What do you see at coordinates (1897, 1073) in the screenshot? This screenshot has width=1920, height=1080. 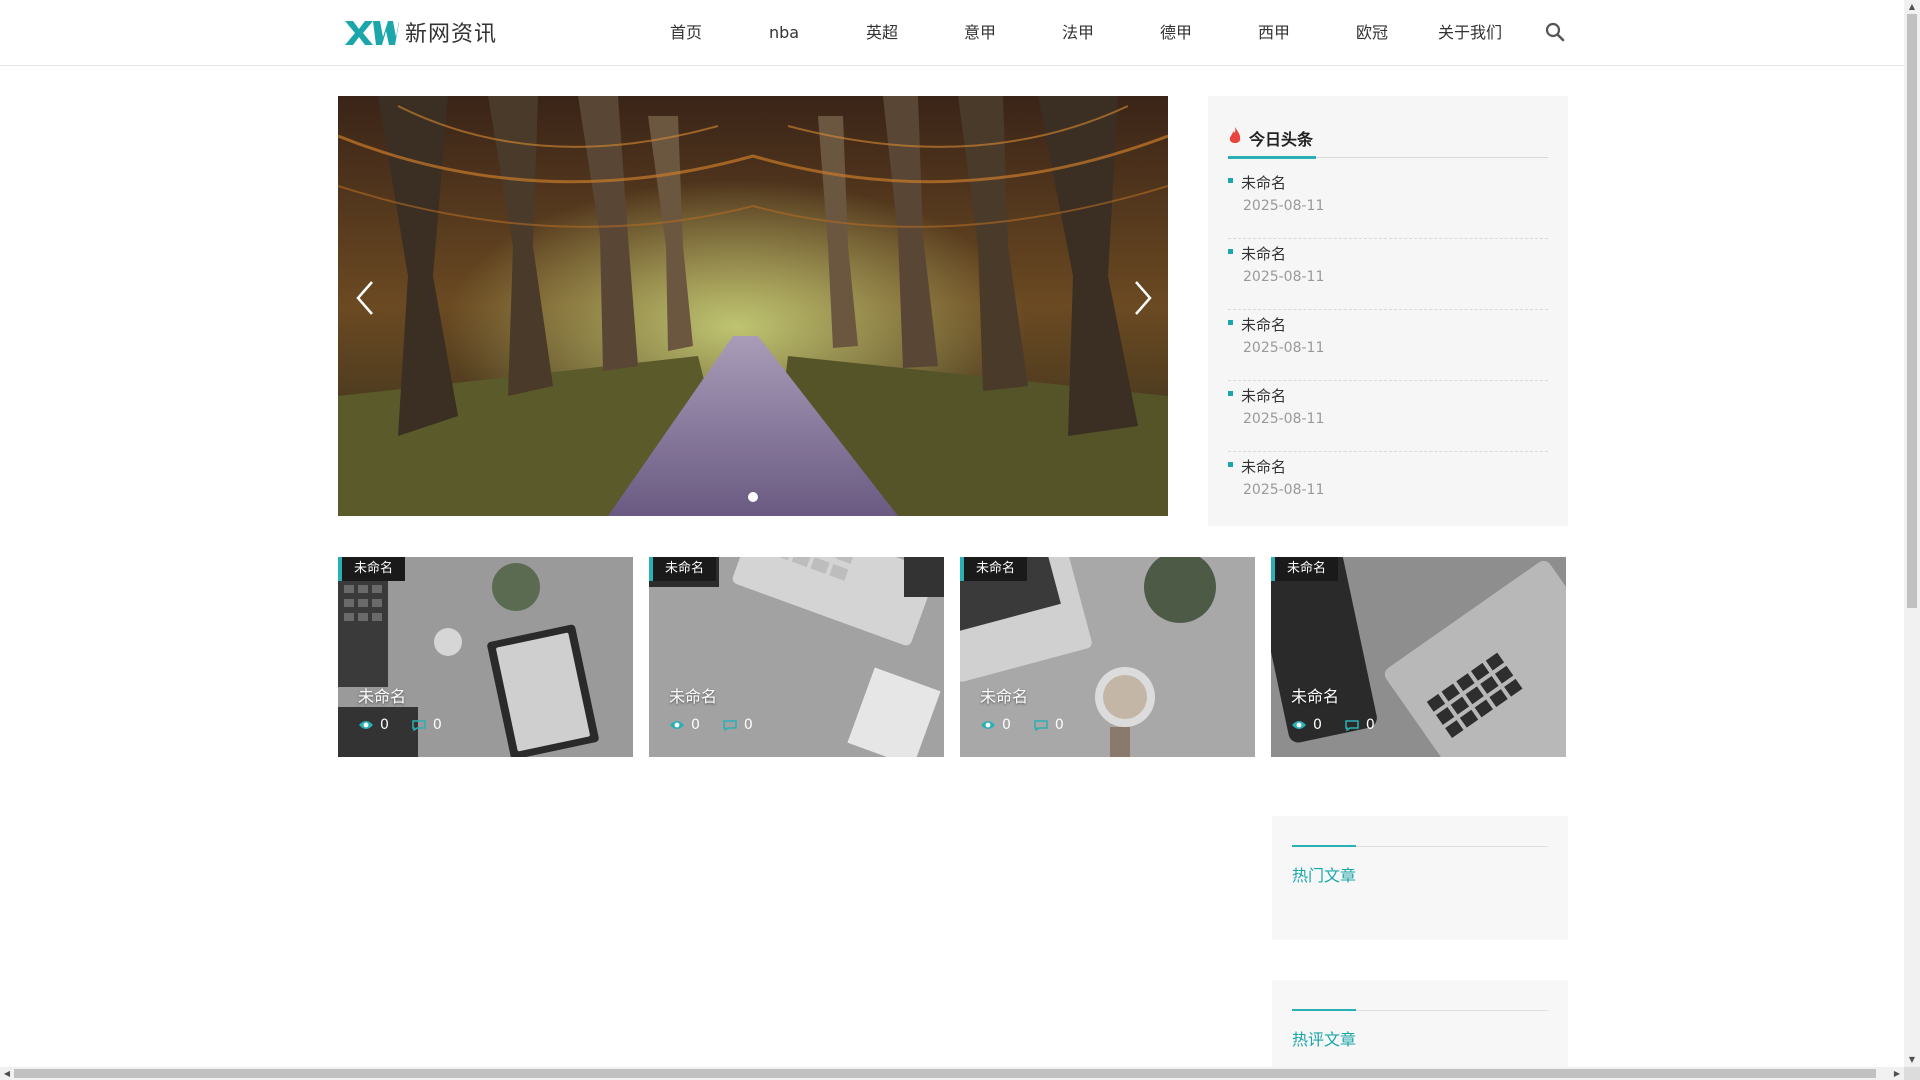 I see `scroll-right-arrow-icon: ▶` at bounding box center [1897, 1073].